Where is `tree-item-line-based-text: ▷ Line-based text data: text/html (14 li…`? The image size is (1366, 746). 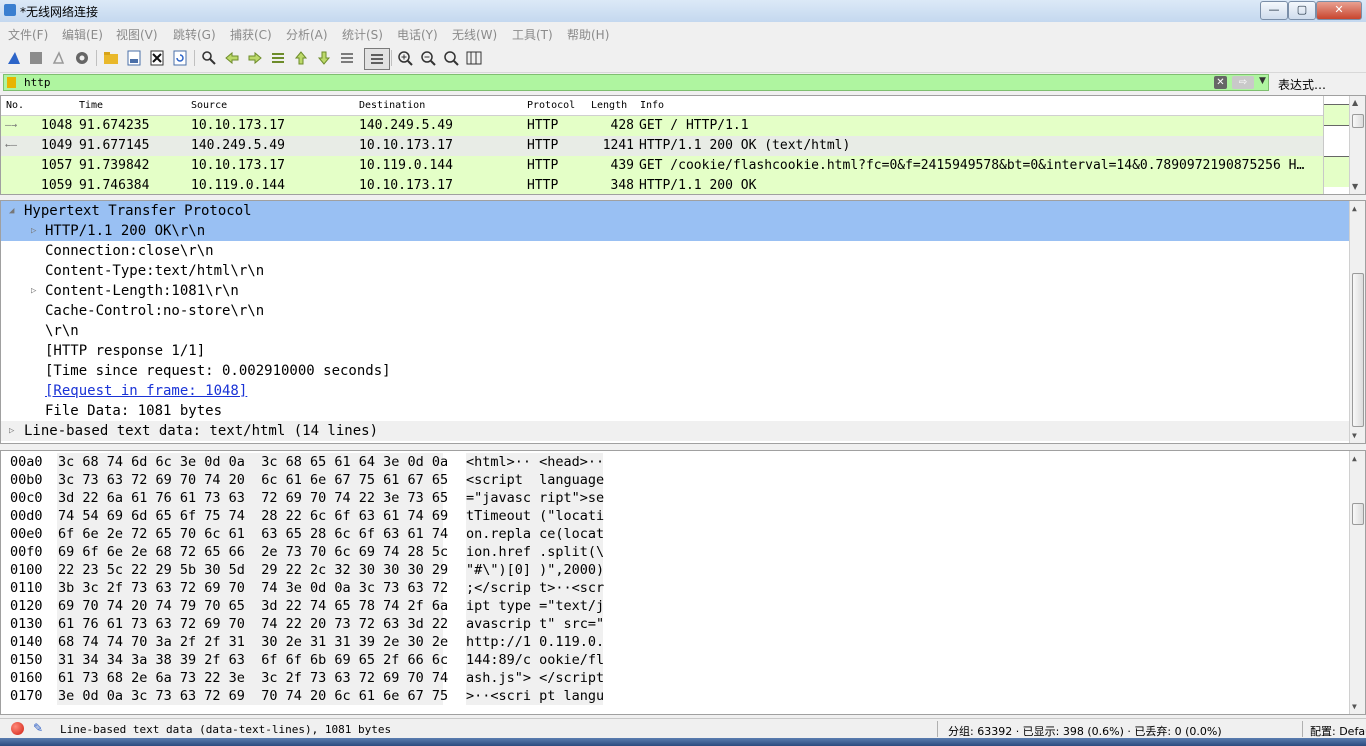 tree-item-line-based-text: ▷ Line-based text data: text/html (14 li… is located at coordinates (675, 431).